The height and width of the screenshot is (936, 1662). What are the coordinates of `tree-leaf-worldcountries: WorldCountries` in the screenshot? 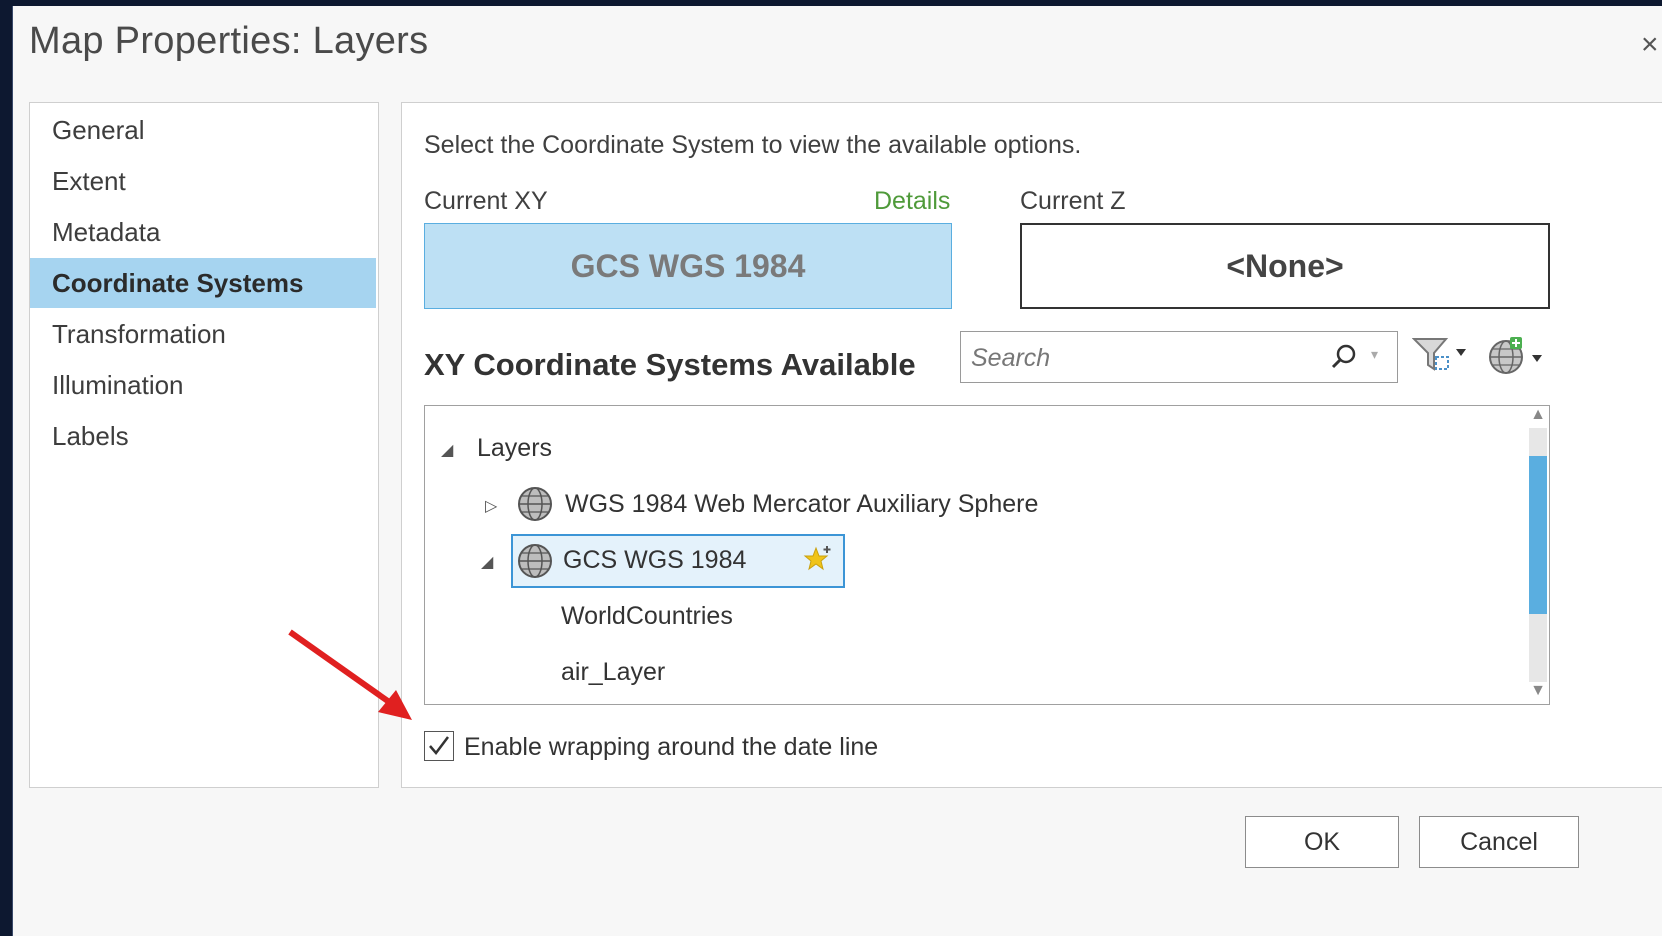 It's located at (647, 616).